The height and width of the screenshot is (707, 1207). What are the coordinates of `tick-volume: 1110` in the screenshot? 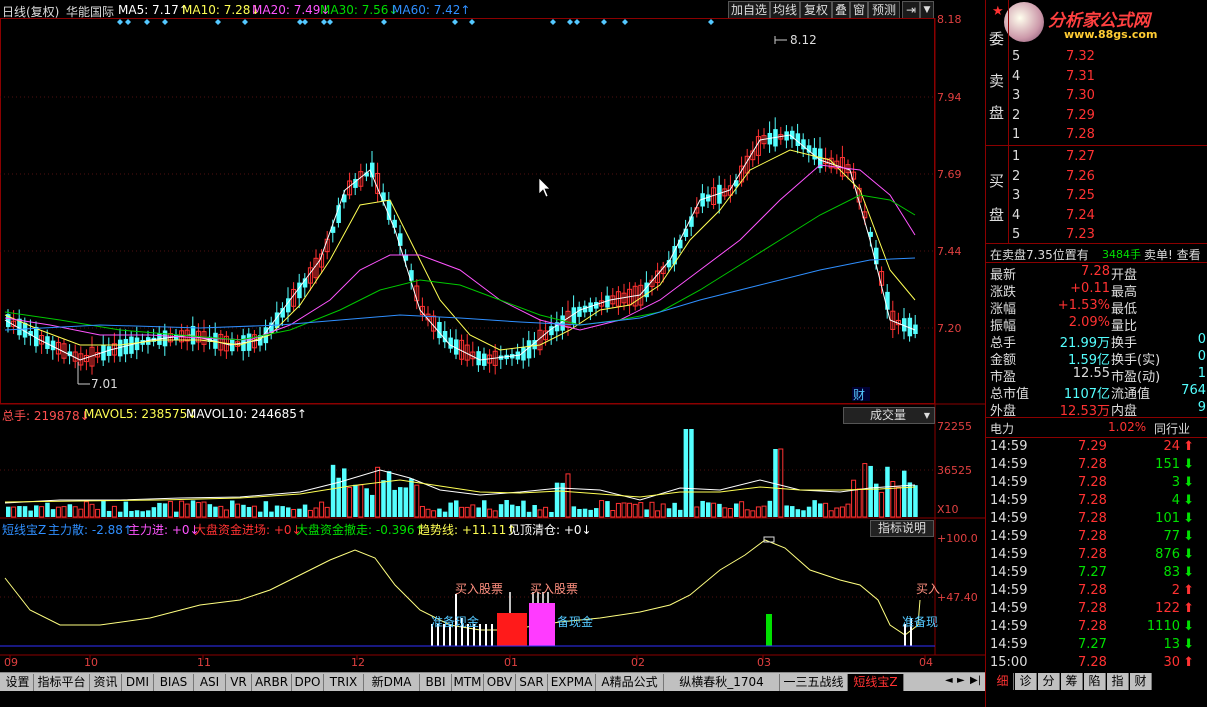 It's located at (1163, 626).